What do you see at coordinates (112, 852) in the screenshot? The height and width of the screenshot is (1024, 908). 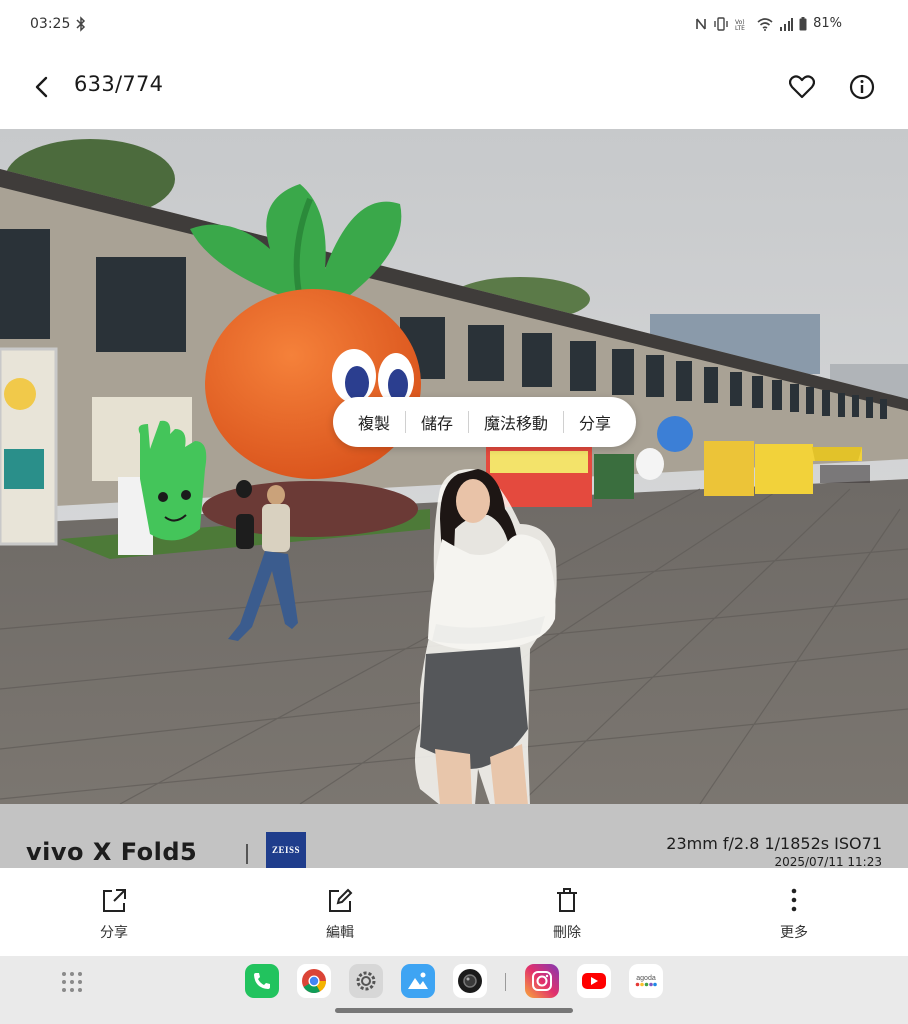 I see `watermark-brand: vivo X Fold5` at bounding box center [112, 852].